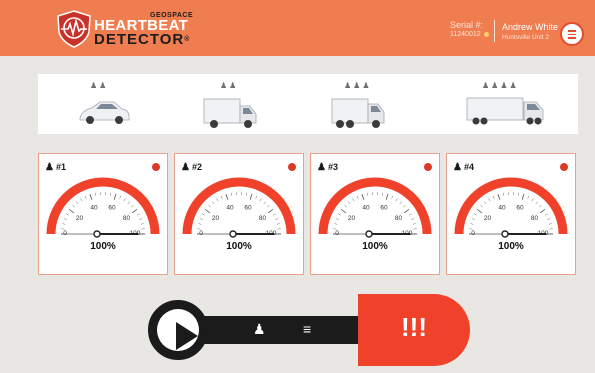  What do you see at coordinates (530, 27) in the screenshot?
I see `user-name: Andrew White` at bounding box center [530, 27].